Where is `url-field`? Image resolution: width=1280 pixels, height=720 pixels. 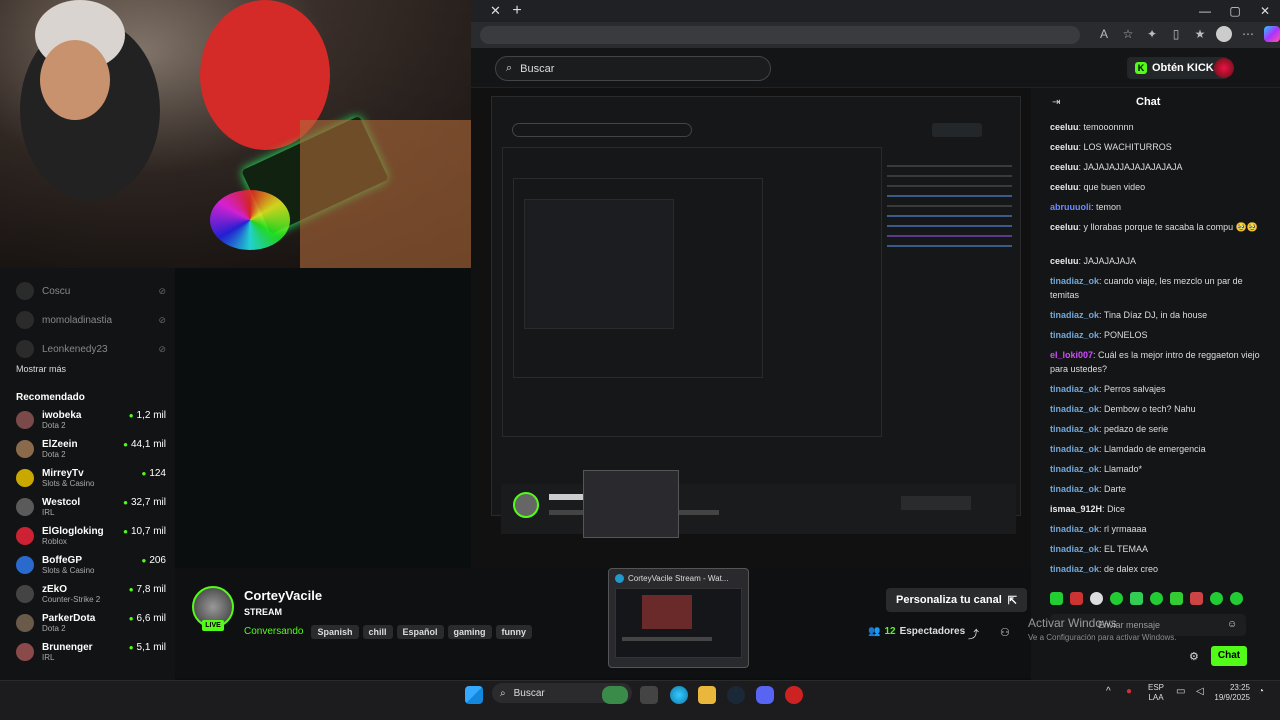
url-field is located at coordinates (780, 35).